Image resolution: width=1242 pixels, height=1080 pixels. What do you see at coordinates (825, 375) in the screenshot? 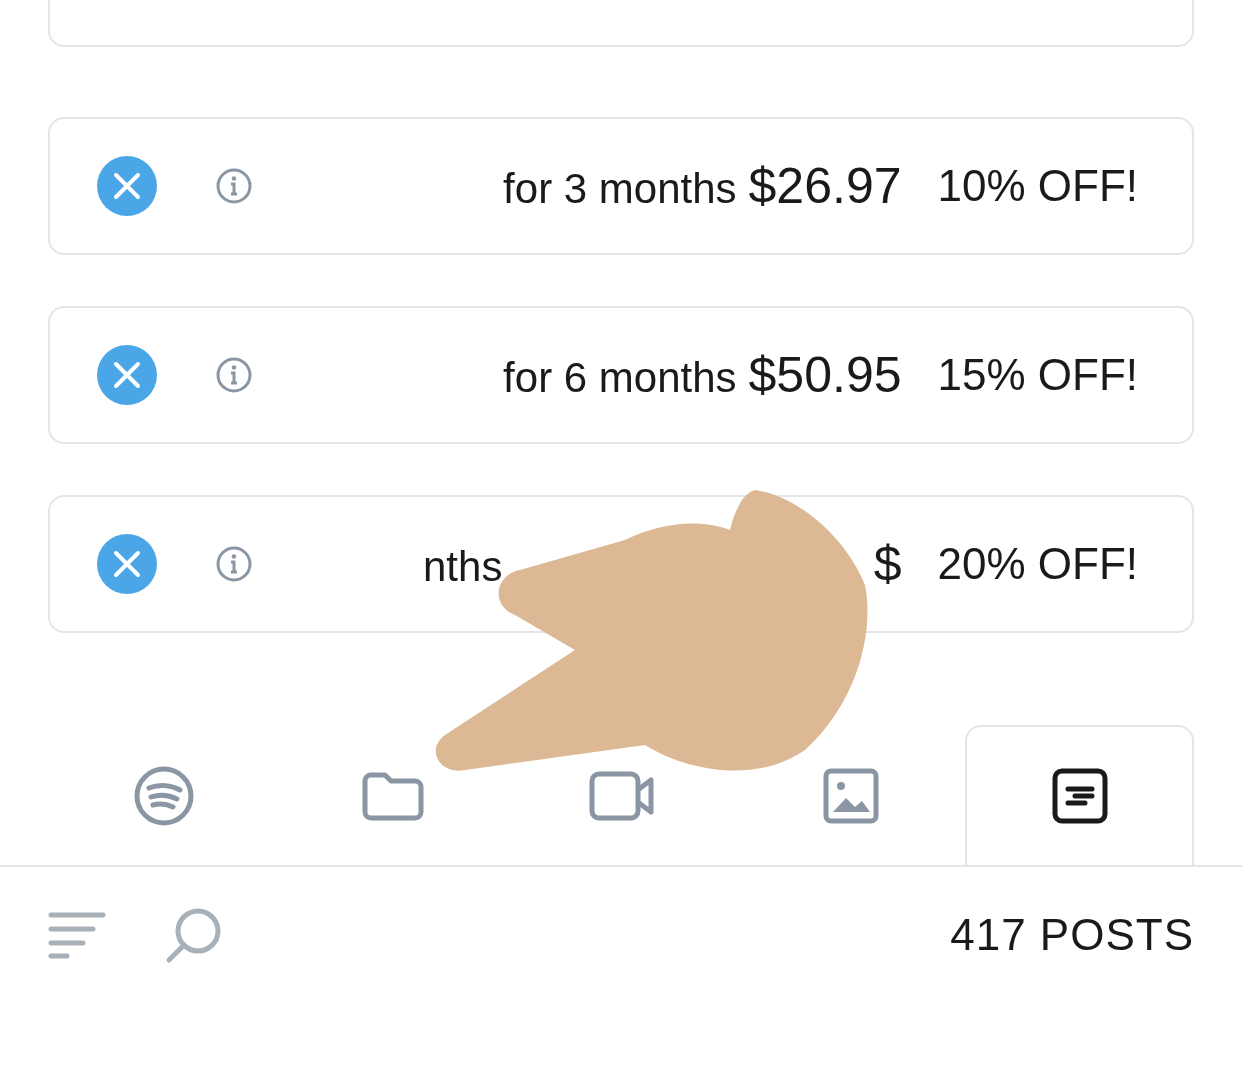
I see `offer-price: $50.95` at bounding box center [825, 375].